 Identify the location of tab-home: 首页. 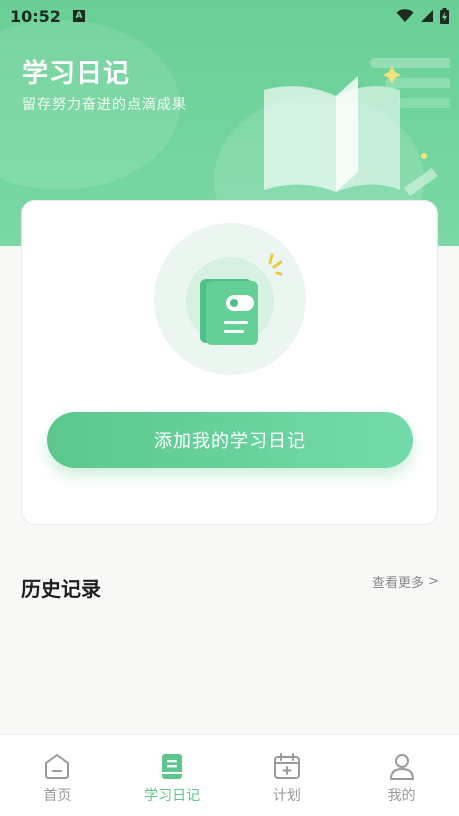
(57, 775).